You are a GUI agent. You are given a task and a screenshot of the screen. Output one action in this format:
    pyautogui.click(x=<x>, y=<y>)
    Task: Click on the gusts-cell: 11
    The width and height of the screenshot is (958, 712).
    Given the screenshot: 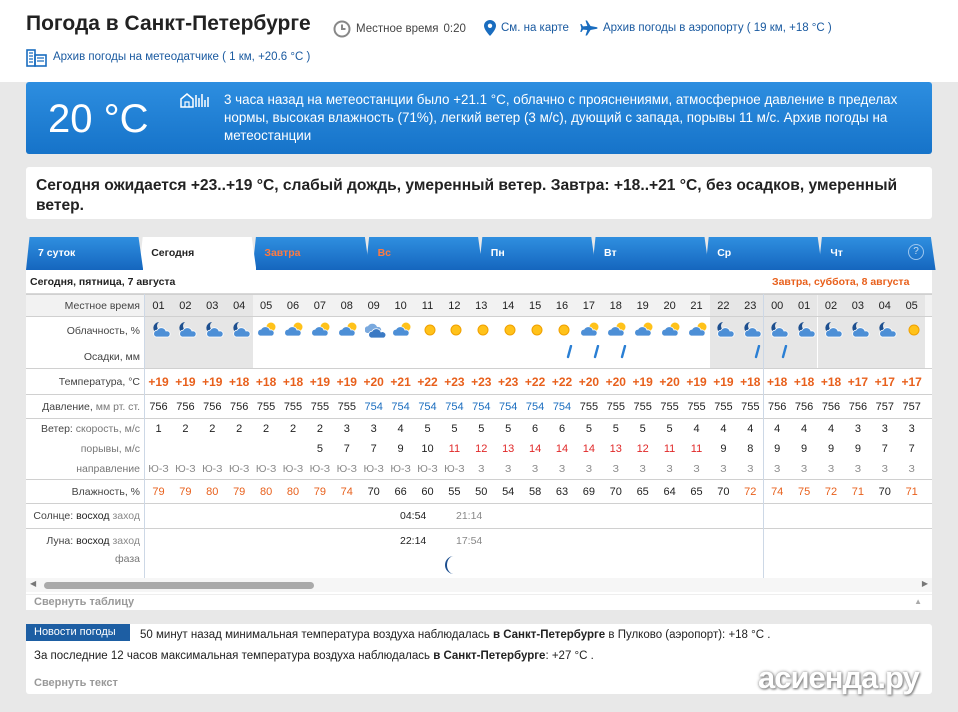 What is the action you would take?
    pyautogui.click(x=454, y=449)
    